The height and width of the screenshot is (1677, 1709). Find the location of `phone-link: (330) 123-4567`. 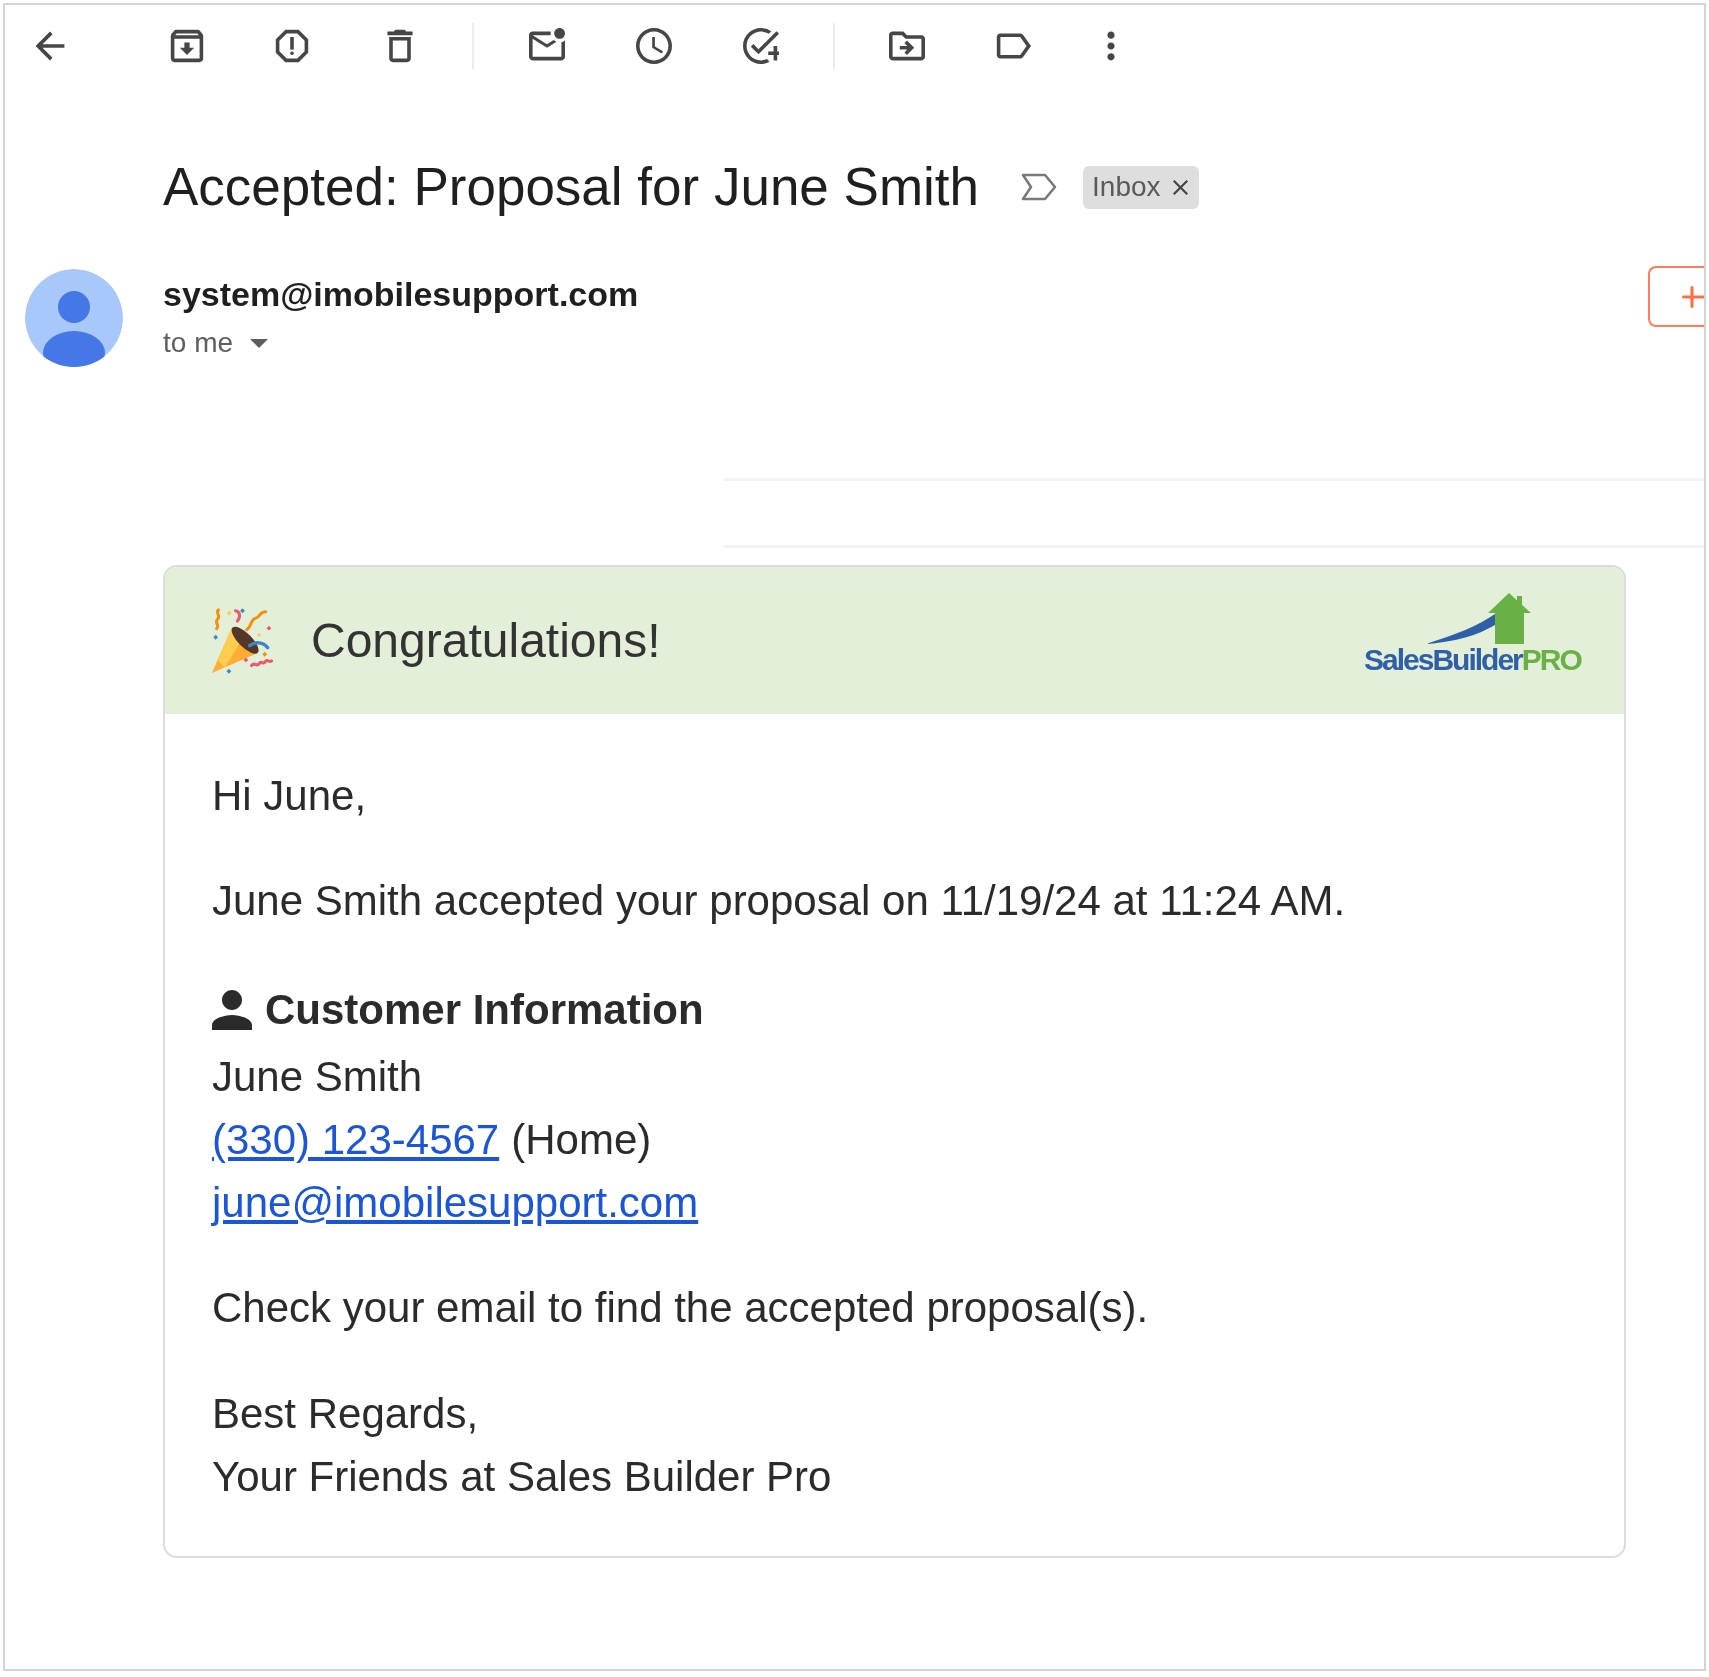

phone-link: (330) 123-4567 is located at coordinates (356, 1139).